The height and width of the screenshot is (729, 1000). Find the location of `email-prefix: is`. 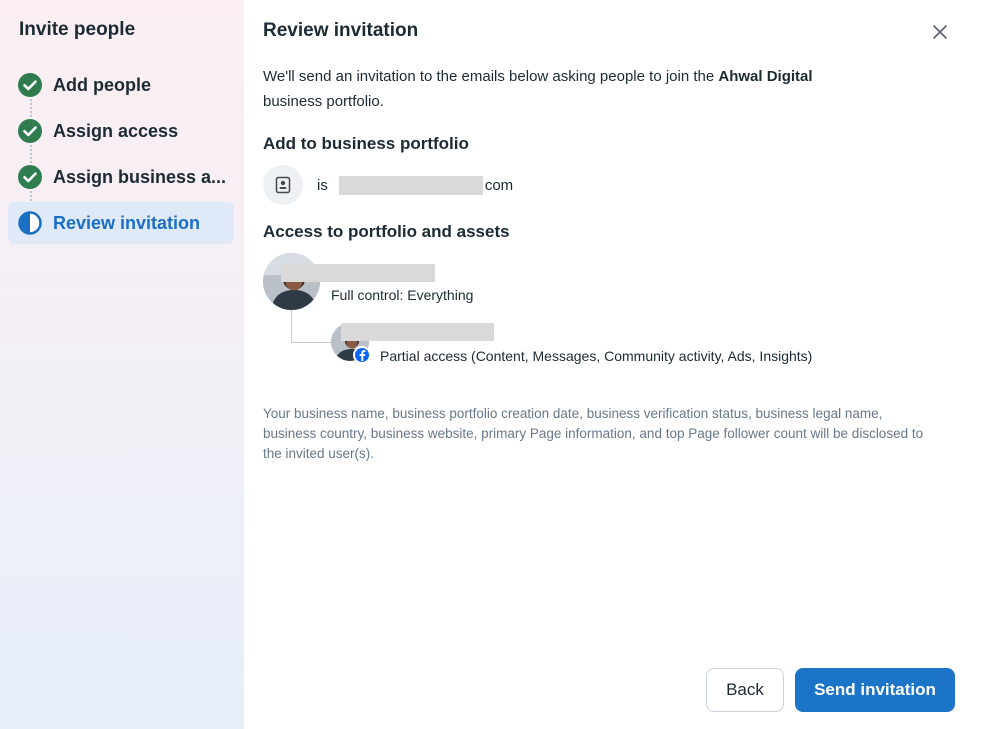

email-prefix: is is located at coordinates (322, 185).